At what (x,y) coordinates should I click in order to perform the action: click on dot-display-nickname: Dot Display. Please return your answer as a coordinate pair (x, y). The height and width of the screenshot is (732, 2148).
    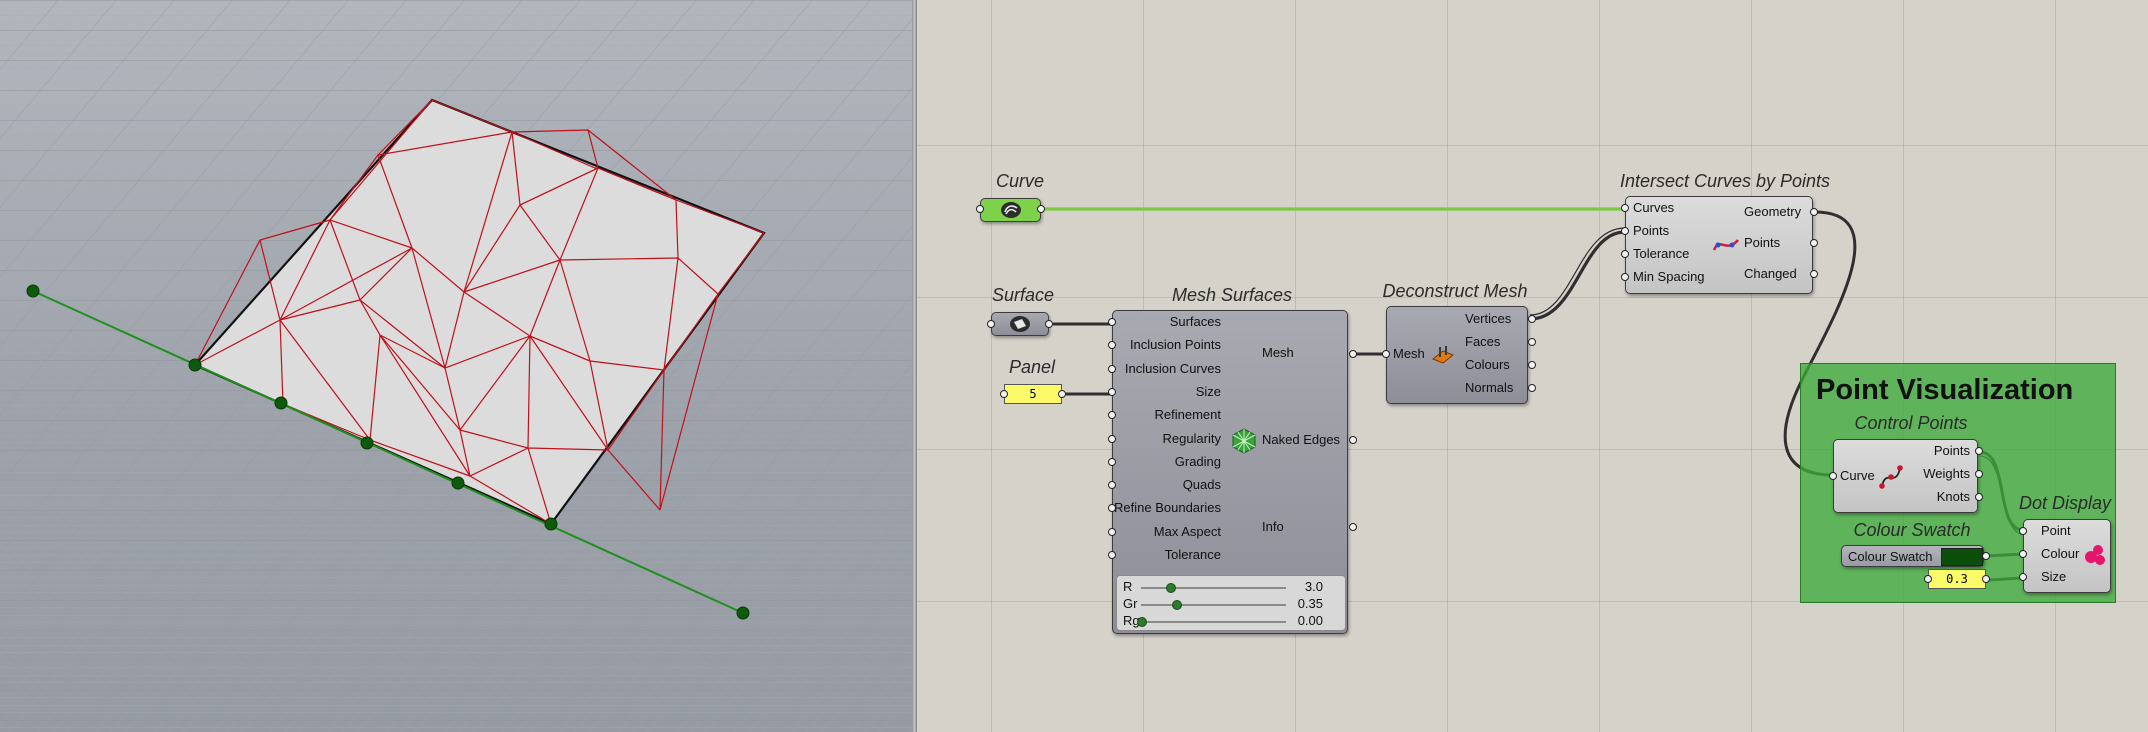
    Looking at the image, I should click on (2065, 503).